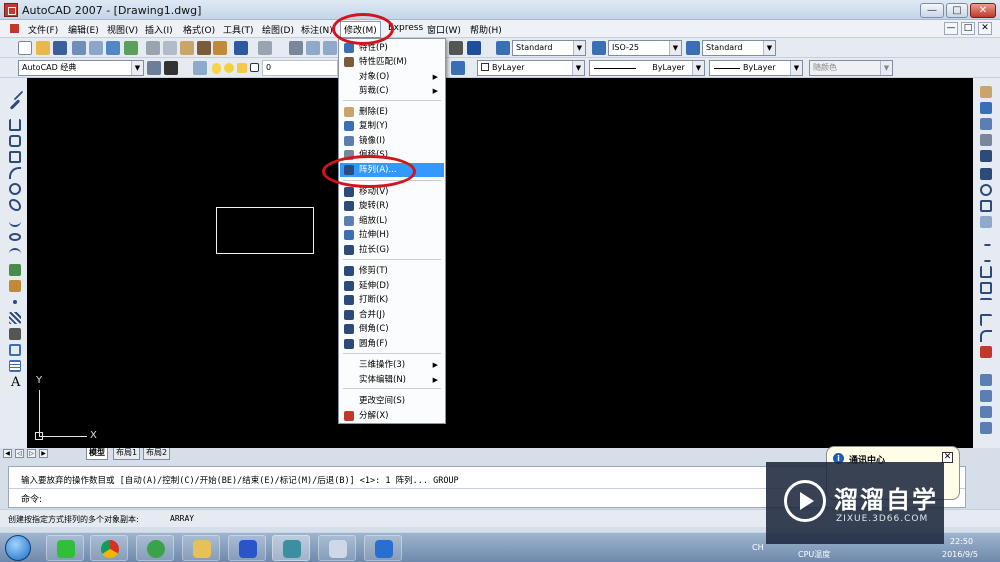 Image resolution: width=1000 pixels, height=562 pixels. I want to click on copy-clip-icon, so click(170, 48).